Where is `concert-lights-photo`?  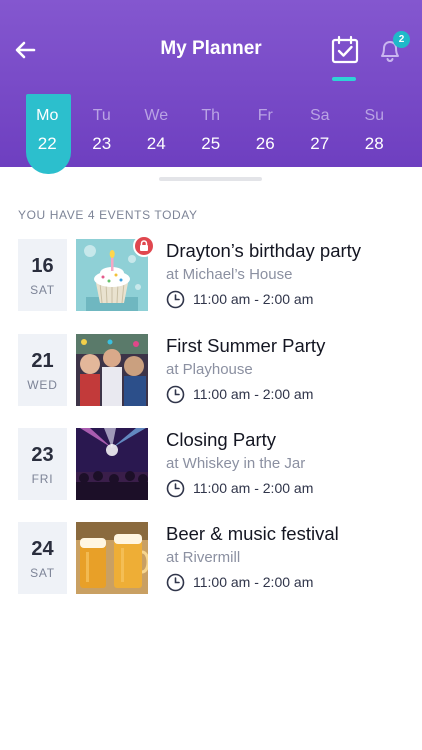 concert-lights-photo is located at coordinates (112, 464).